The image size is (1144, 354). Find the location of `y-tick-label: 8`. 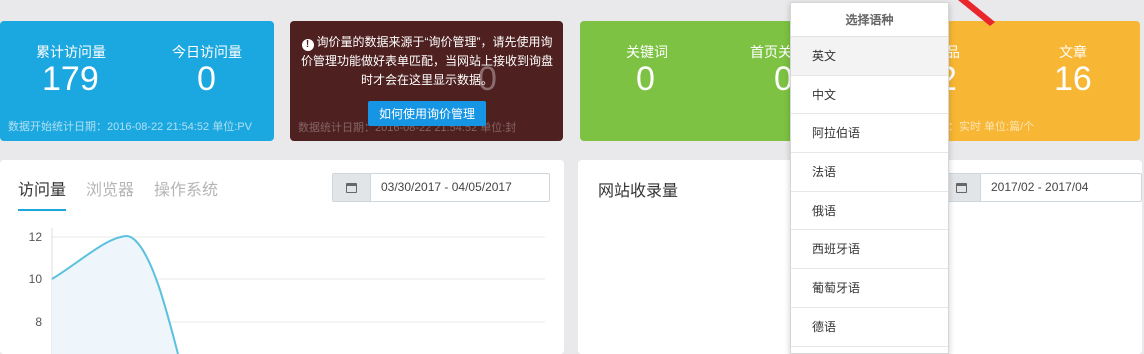

y-tick-label: 8 is located at coordinates (38, 322).